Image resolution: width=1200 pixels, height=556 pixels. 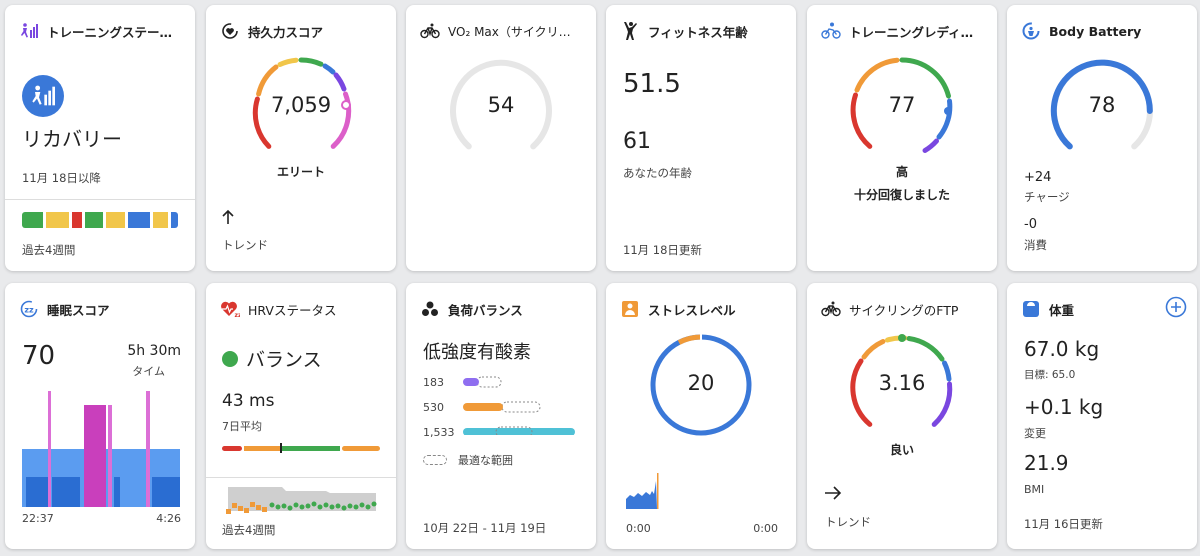 I want to click on stress-value: 20, so click(x=701, y=383).